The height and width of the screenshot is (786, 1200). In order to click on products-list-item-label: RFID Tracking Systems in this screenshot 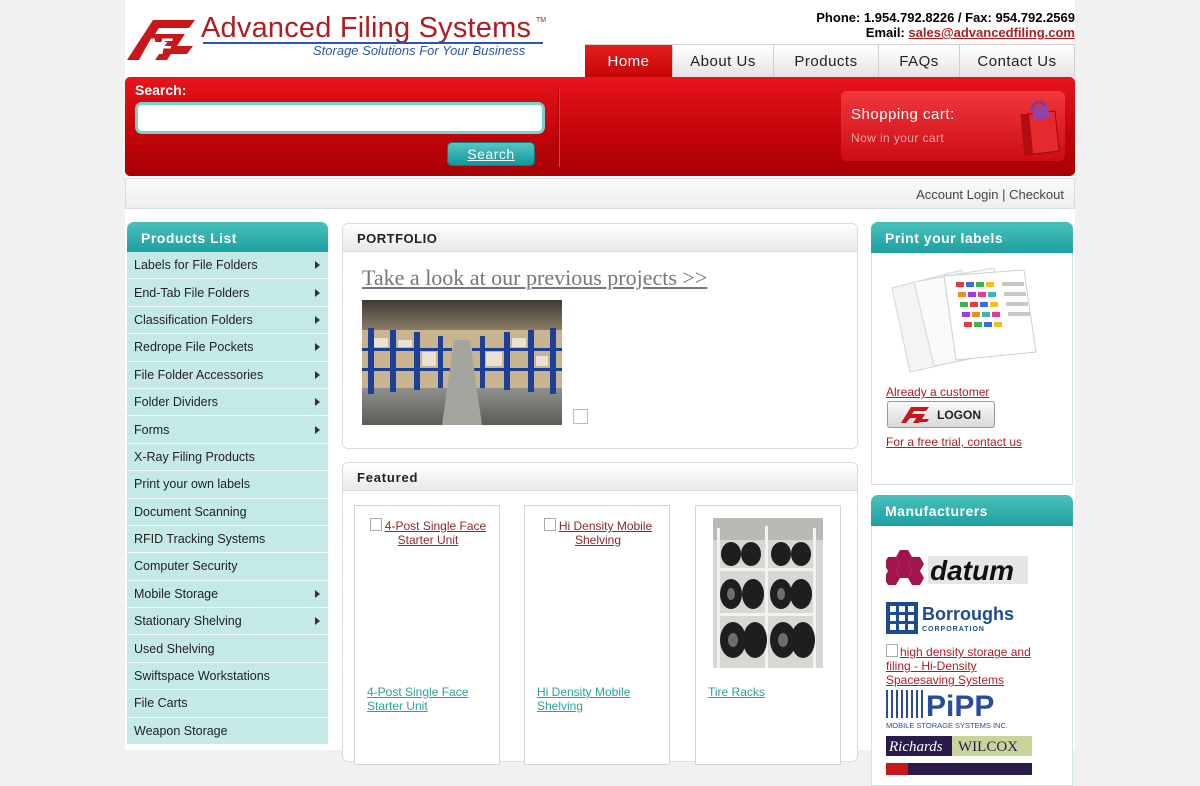, I will do `click(200, 539)`.